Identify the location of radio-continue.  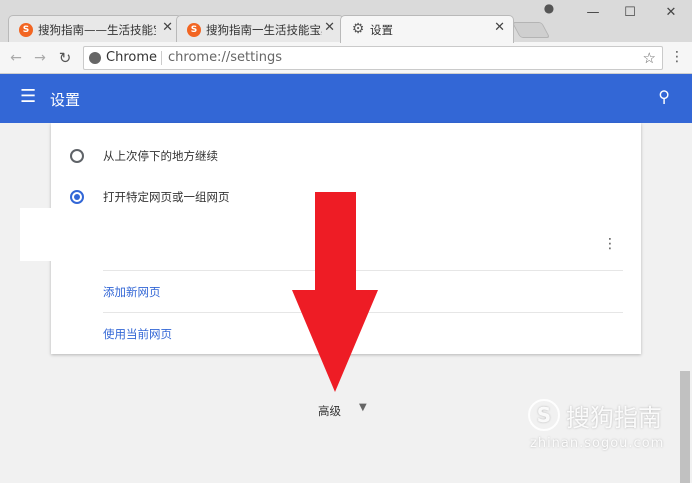
(77, 156).